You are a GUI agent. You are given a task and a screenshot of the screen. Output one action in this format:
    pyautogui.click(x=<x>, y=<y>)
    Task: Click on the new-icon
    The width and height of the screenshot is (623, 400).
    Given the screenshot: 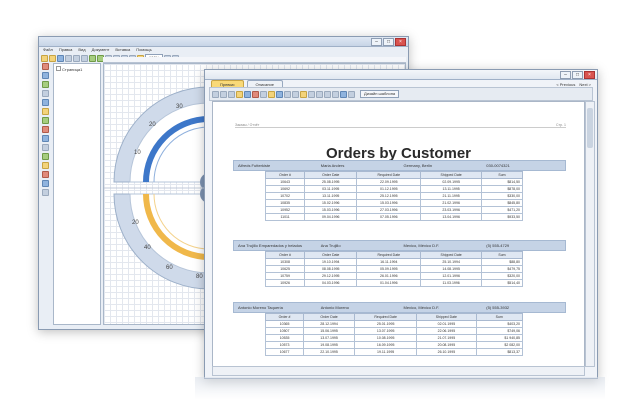 What is the action you would take?
    pyautogui.click(x=44, y=58)
    